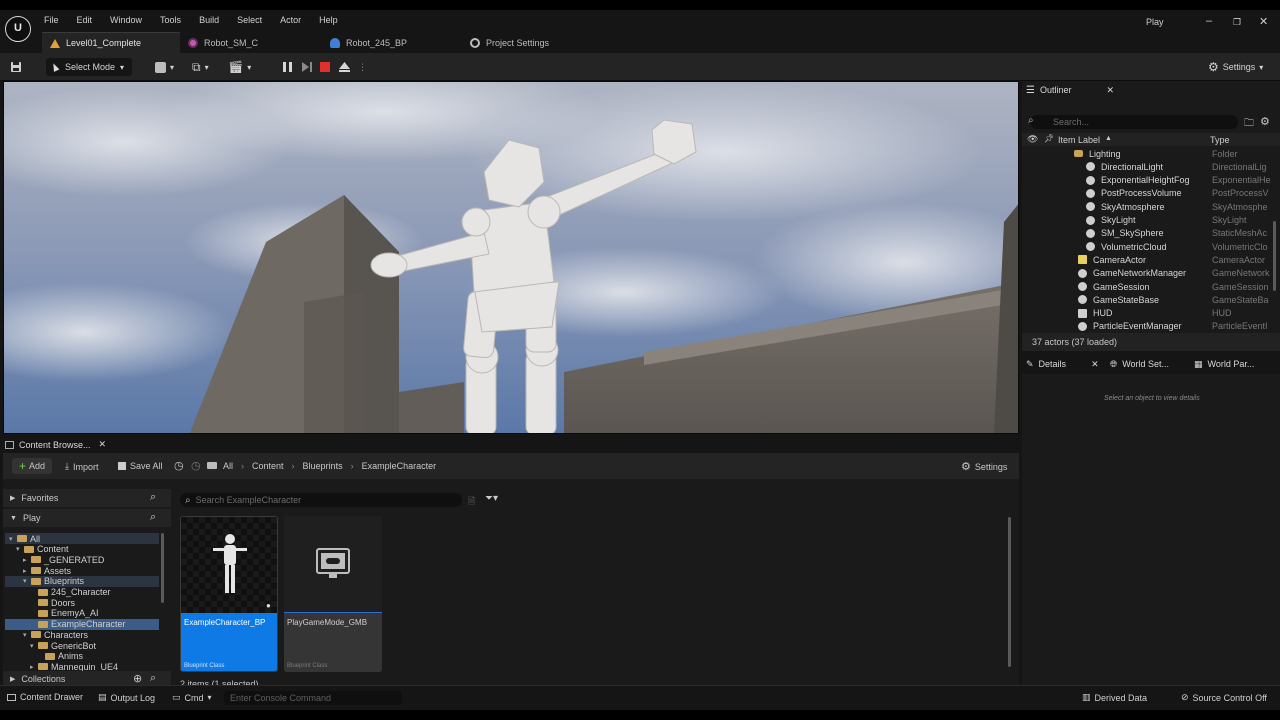 The height and width of the screenshot is (720, 1280). What do you see at coordinates (162, 568) in the screenshot?
I see `tree-scrollbar` at bounding box center [162, 568].